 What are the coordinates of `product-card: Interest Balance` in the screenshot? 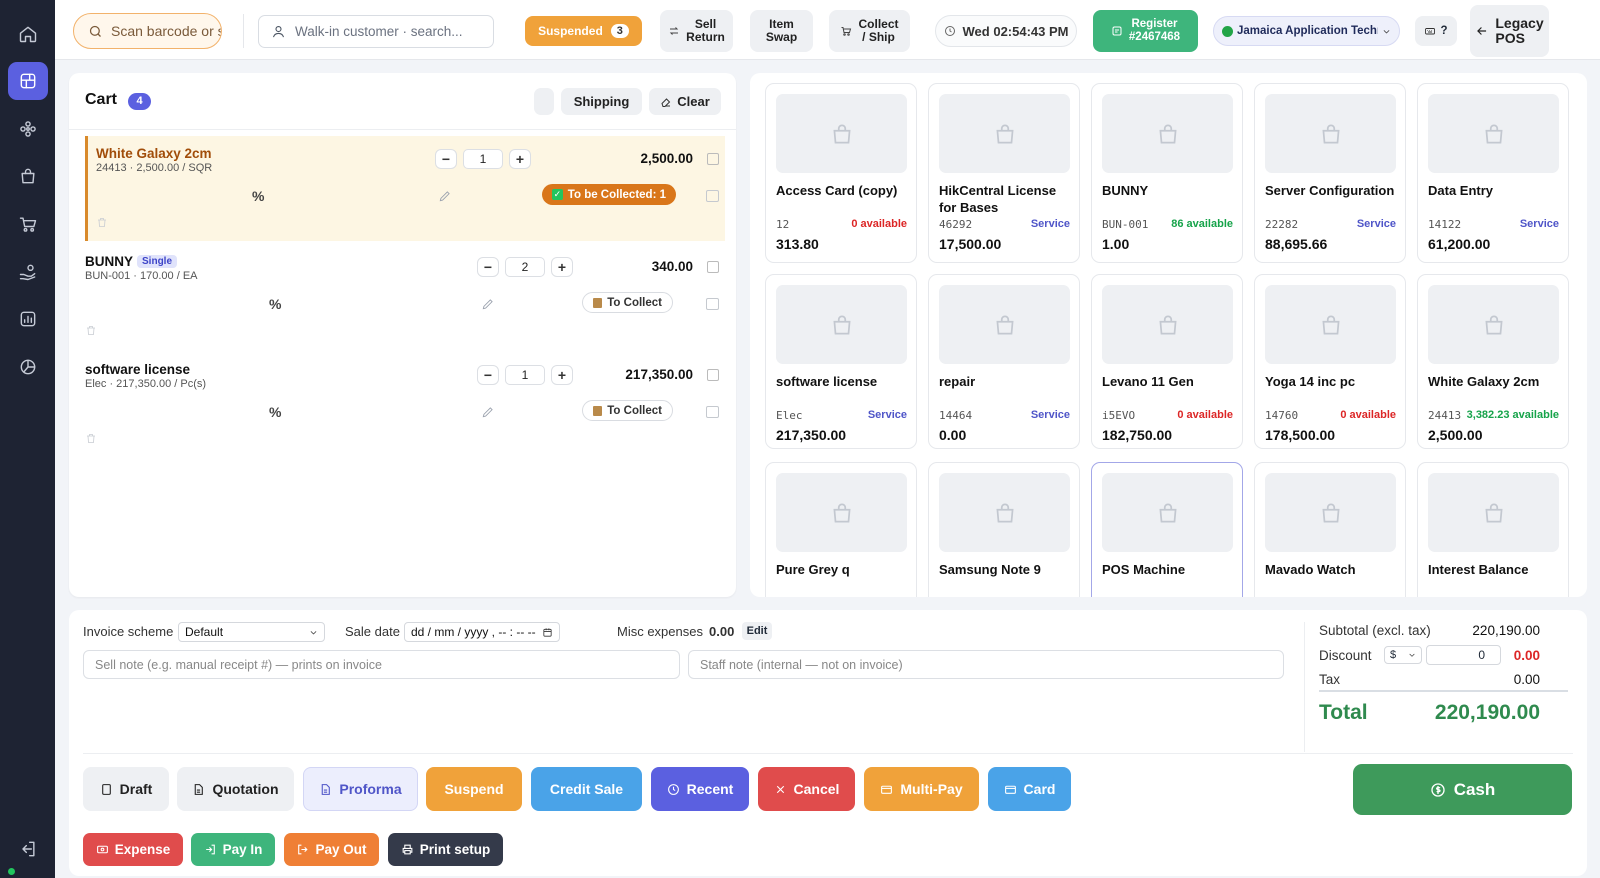 It's located at (1493, 529).